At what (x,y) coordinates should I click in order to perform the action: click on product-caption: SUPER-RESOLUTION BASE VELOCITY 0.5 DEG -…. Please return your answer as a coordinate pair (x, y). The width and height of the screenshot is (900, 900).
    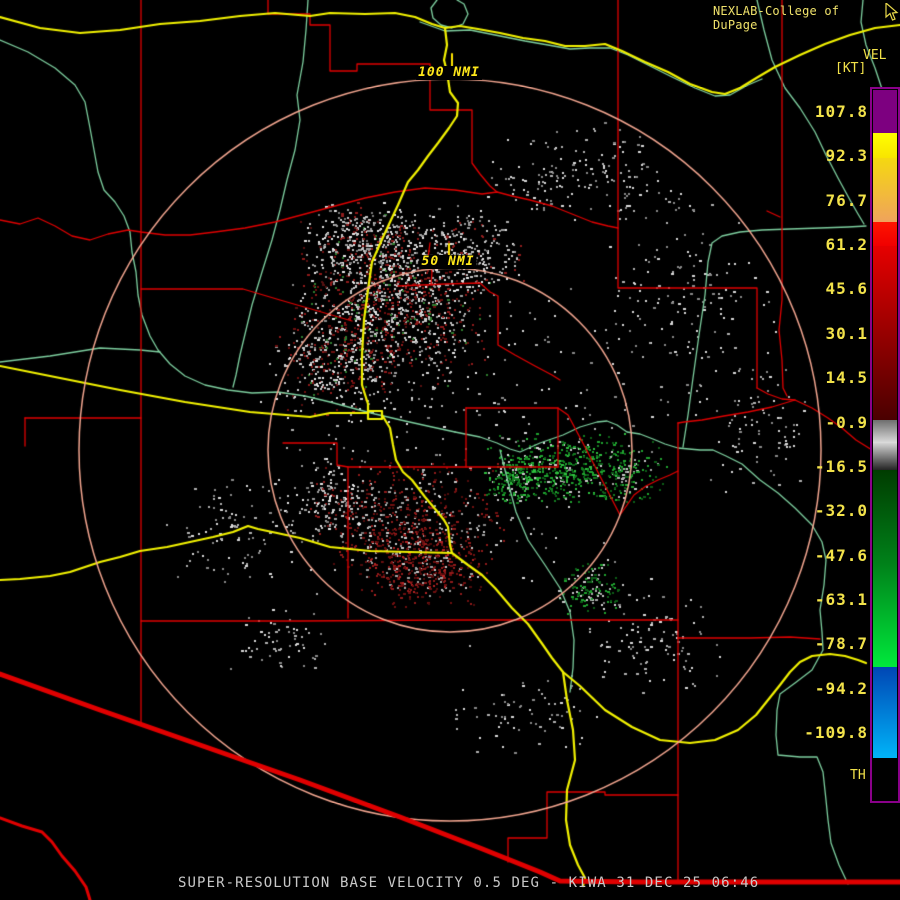
    Looking at the image, I should click on (469, 883).